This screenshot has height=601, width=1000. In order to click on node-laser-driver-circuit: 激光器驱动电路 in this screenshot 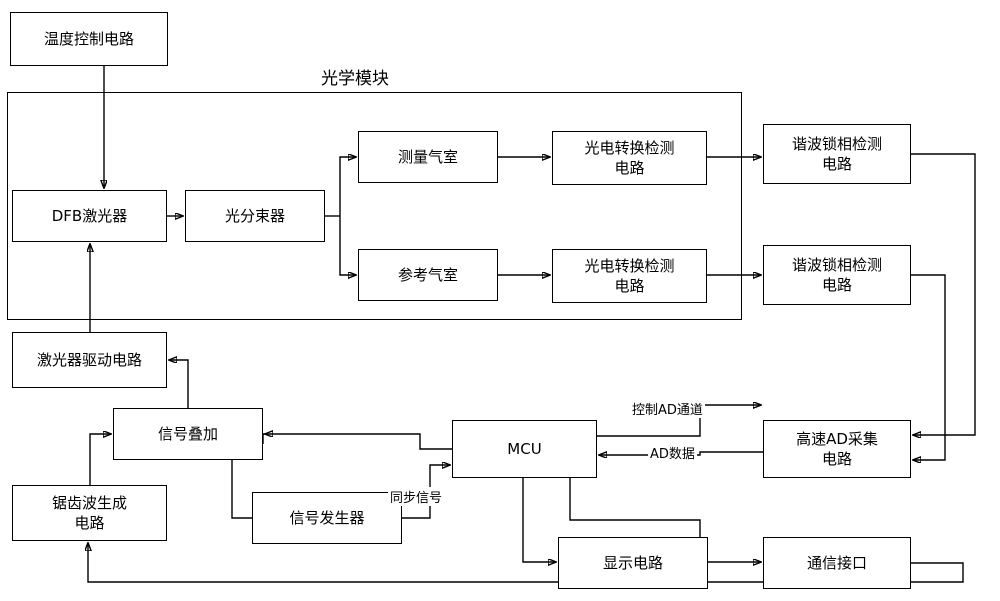, I will do `click(89, 360)`.